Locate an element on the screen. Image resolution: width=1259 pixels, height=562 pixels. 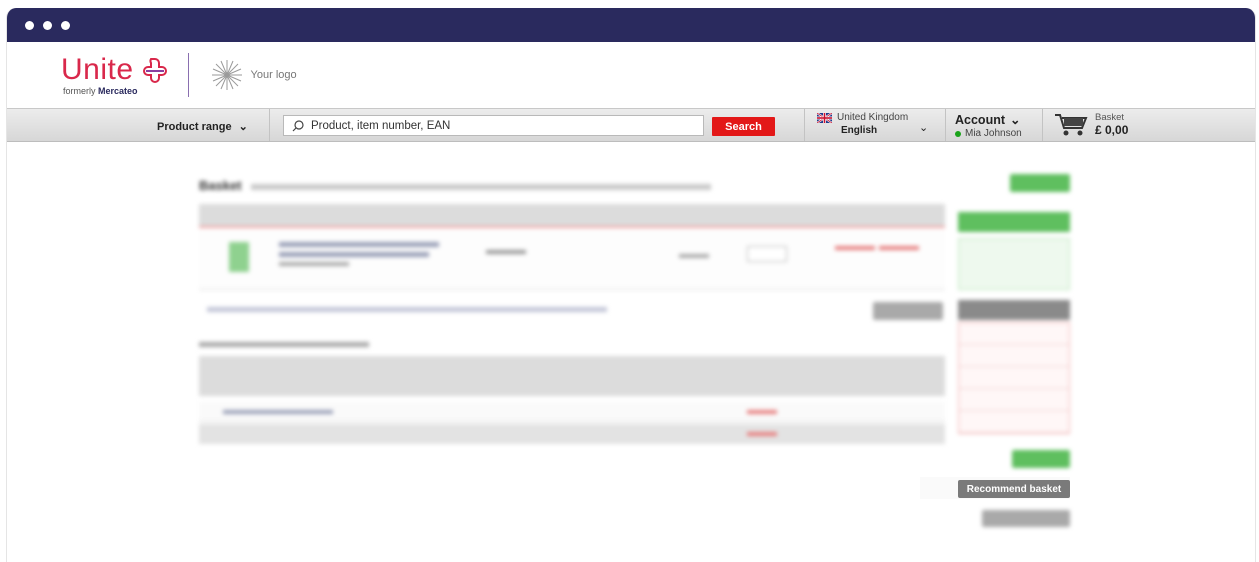
search-icon is located at coordinates (298, 125).